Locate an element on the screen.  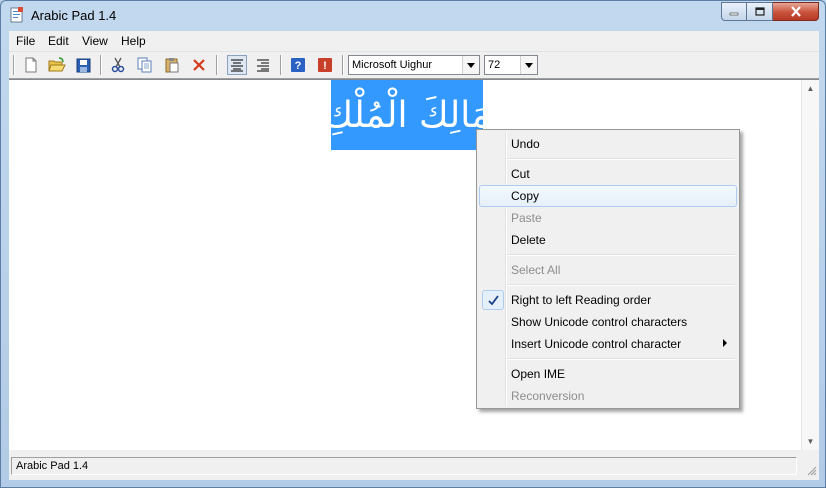
font-select-value: Microsoft Uighur is located at coordinates (392, 65).